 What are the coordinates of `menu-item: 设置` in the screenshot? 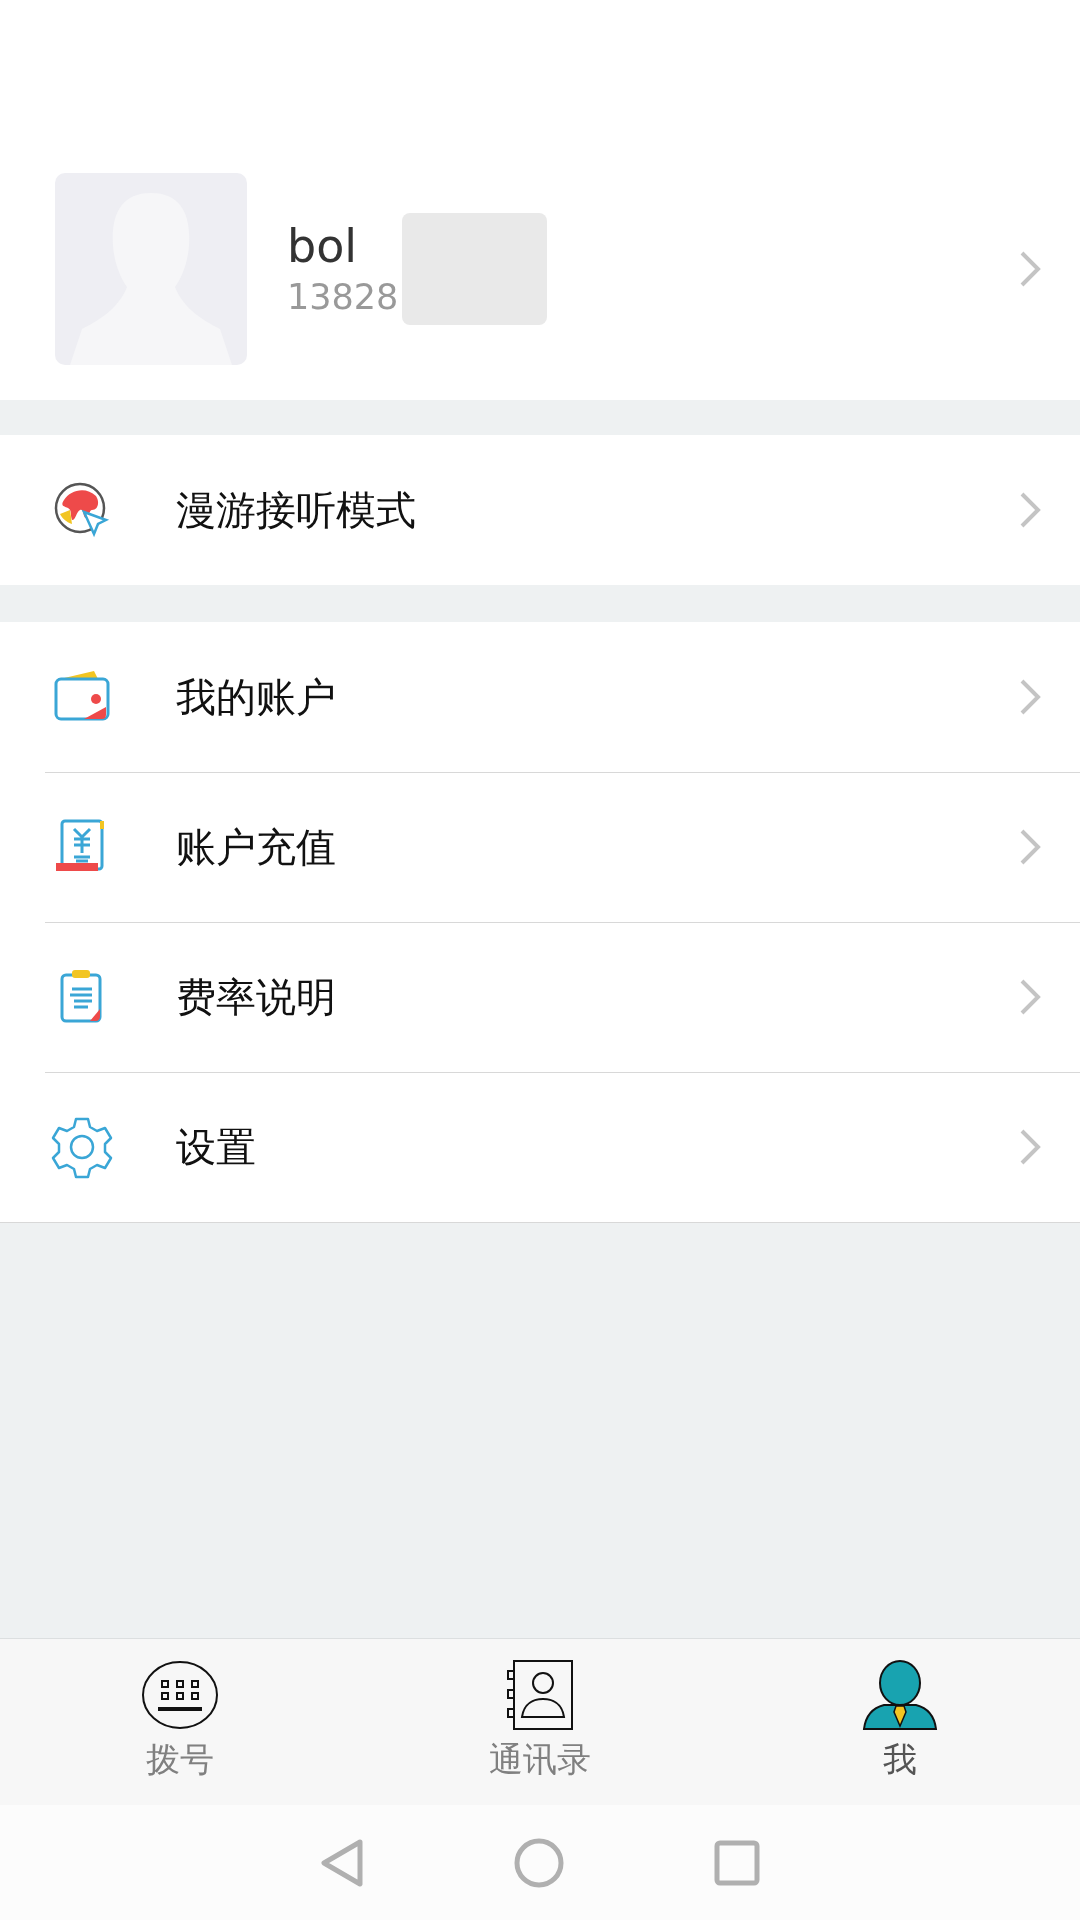 It's located at (540, 1147).